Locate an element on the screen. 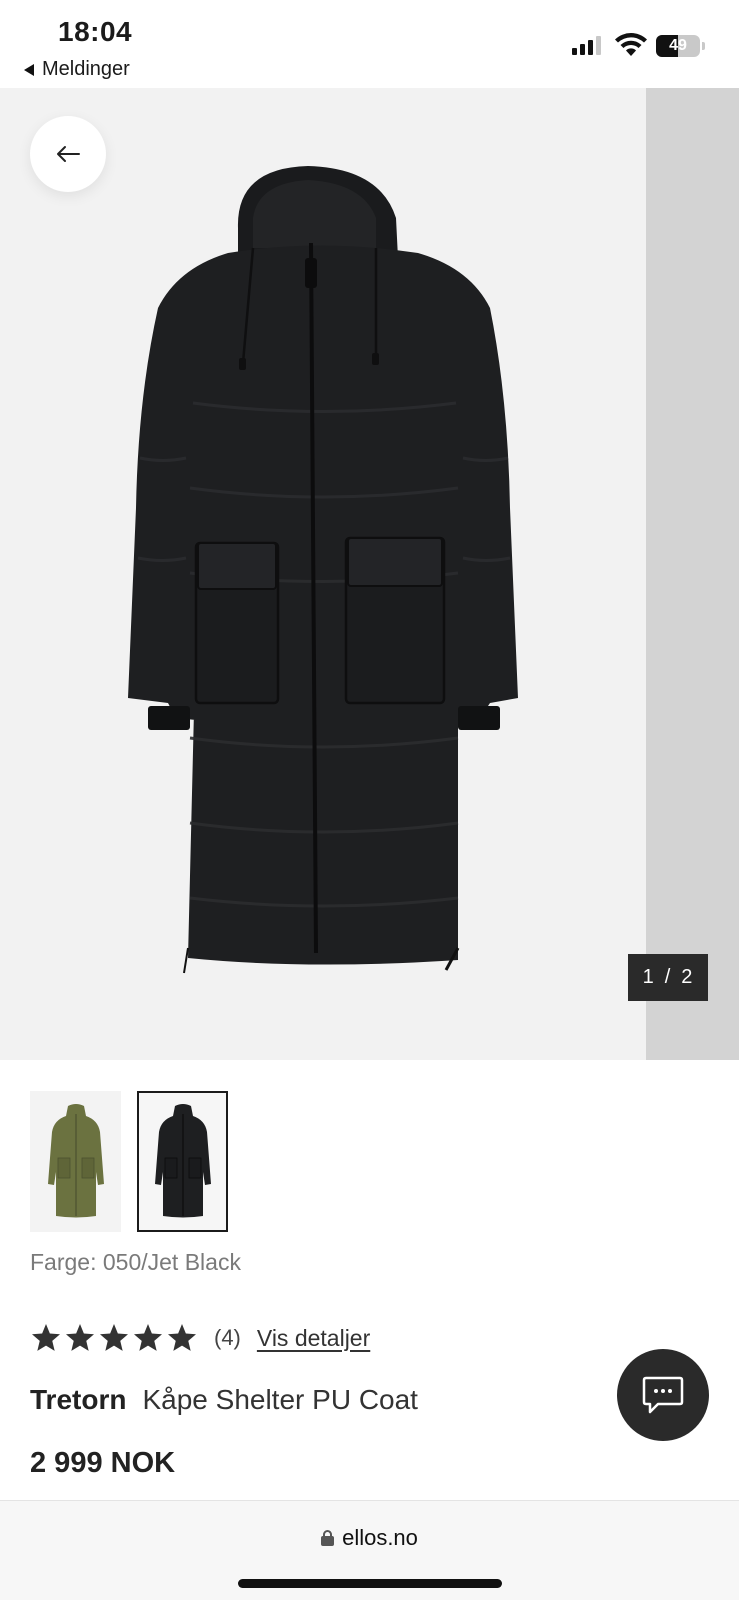 This screenshot has width=739, height=1600. review-count: (4) is located at coordinates (227, 1337).